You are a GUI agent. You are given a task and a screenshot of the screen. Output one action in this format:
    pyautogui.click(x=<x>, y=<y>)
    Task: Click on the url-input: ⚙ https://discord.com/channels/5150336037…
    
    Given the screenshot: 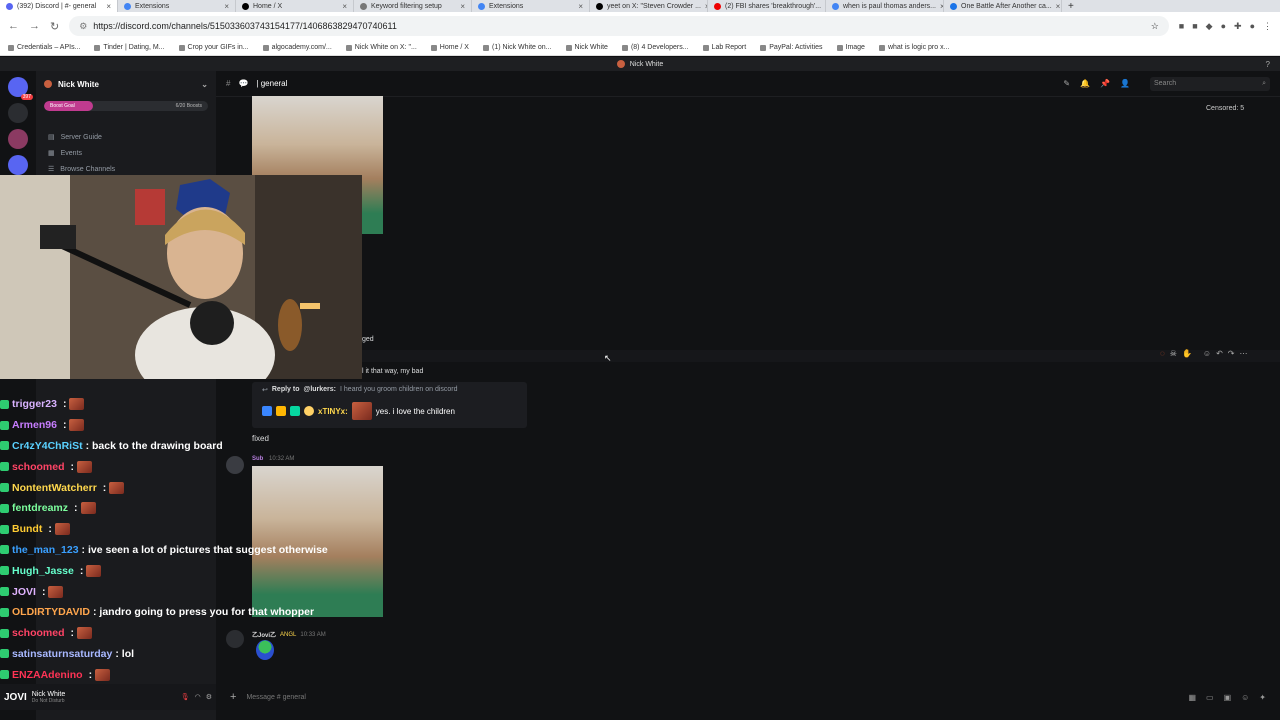 What is the action you would take?
    pyautogui.click(x=619, y=26)
    